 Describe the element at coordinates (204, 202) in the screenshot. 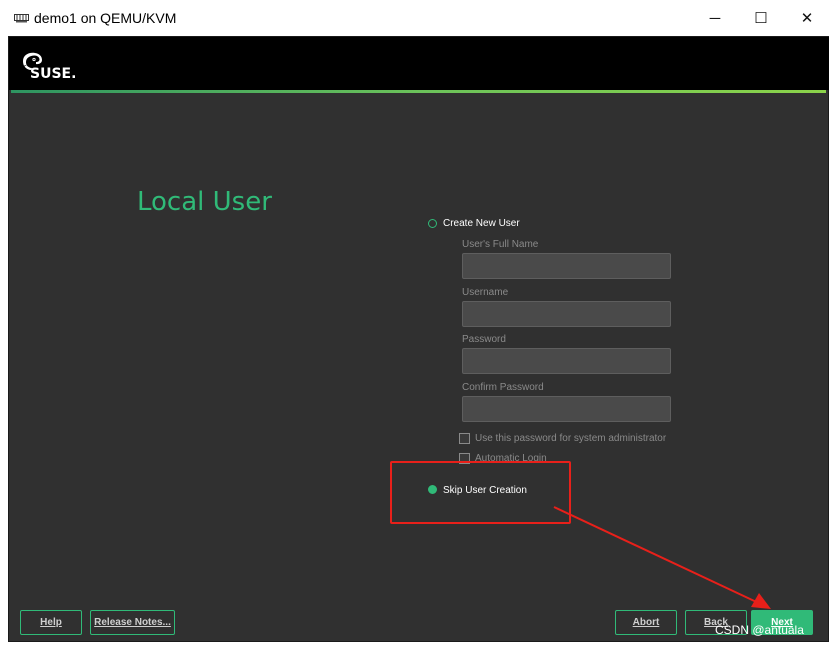

I see `page-title: Local User` at that location.